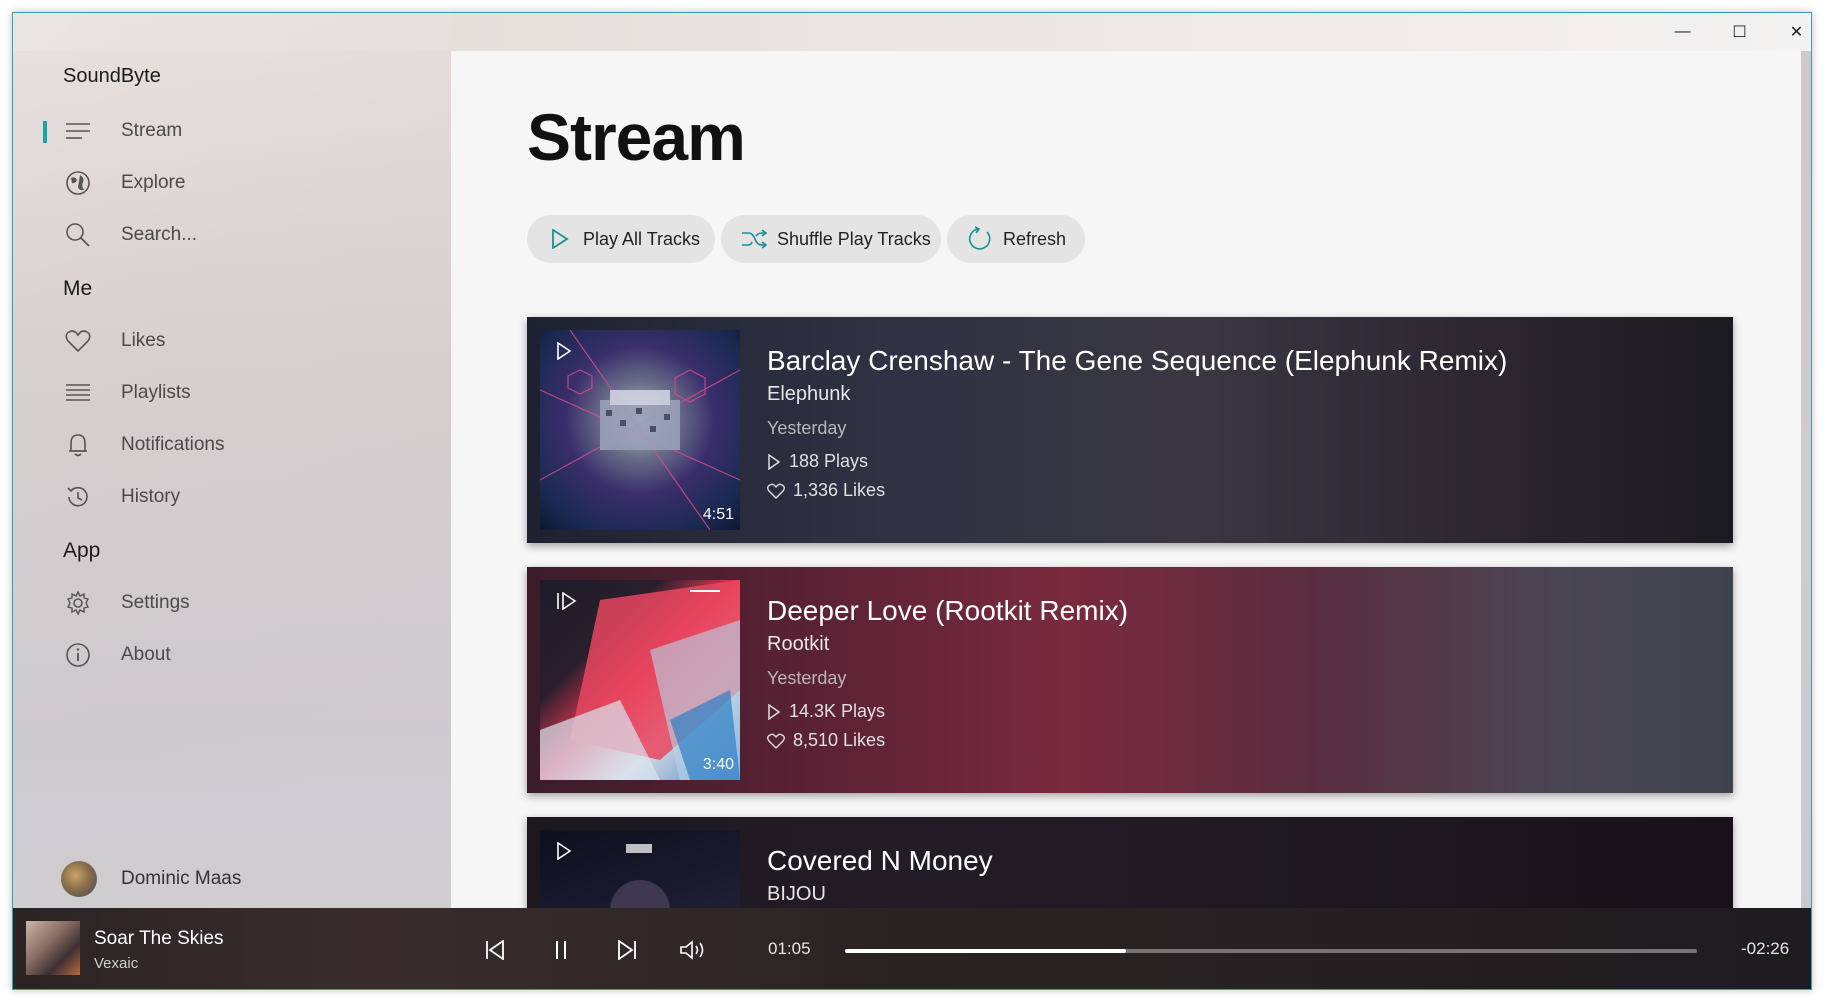 This screenshot has width=1827, height=1007. What do you see at coordinates (228, 183) in the screenshot?
I see `sidebar-item-explore: Explore` at bounding box center [228, 183].